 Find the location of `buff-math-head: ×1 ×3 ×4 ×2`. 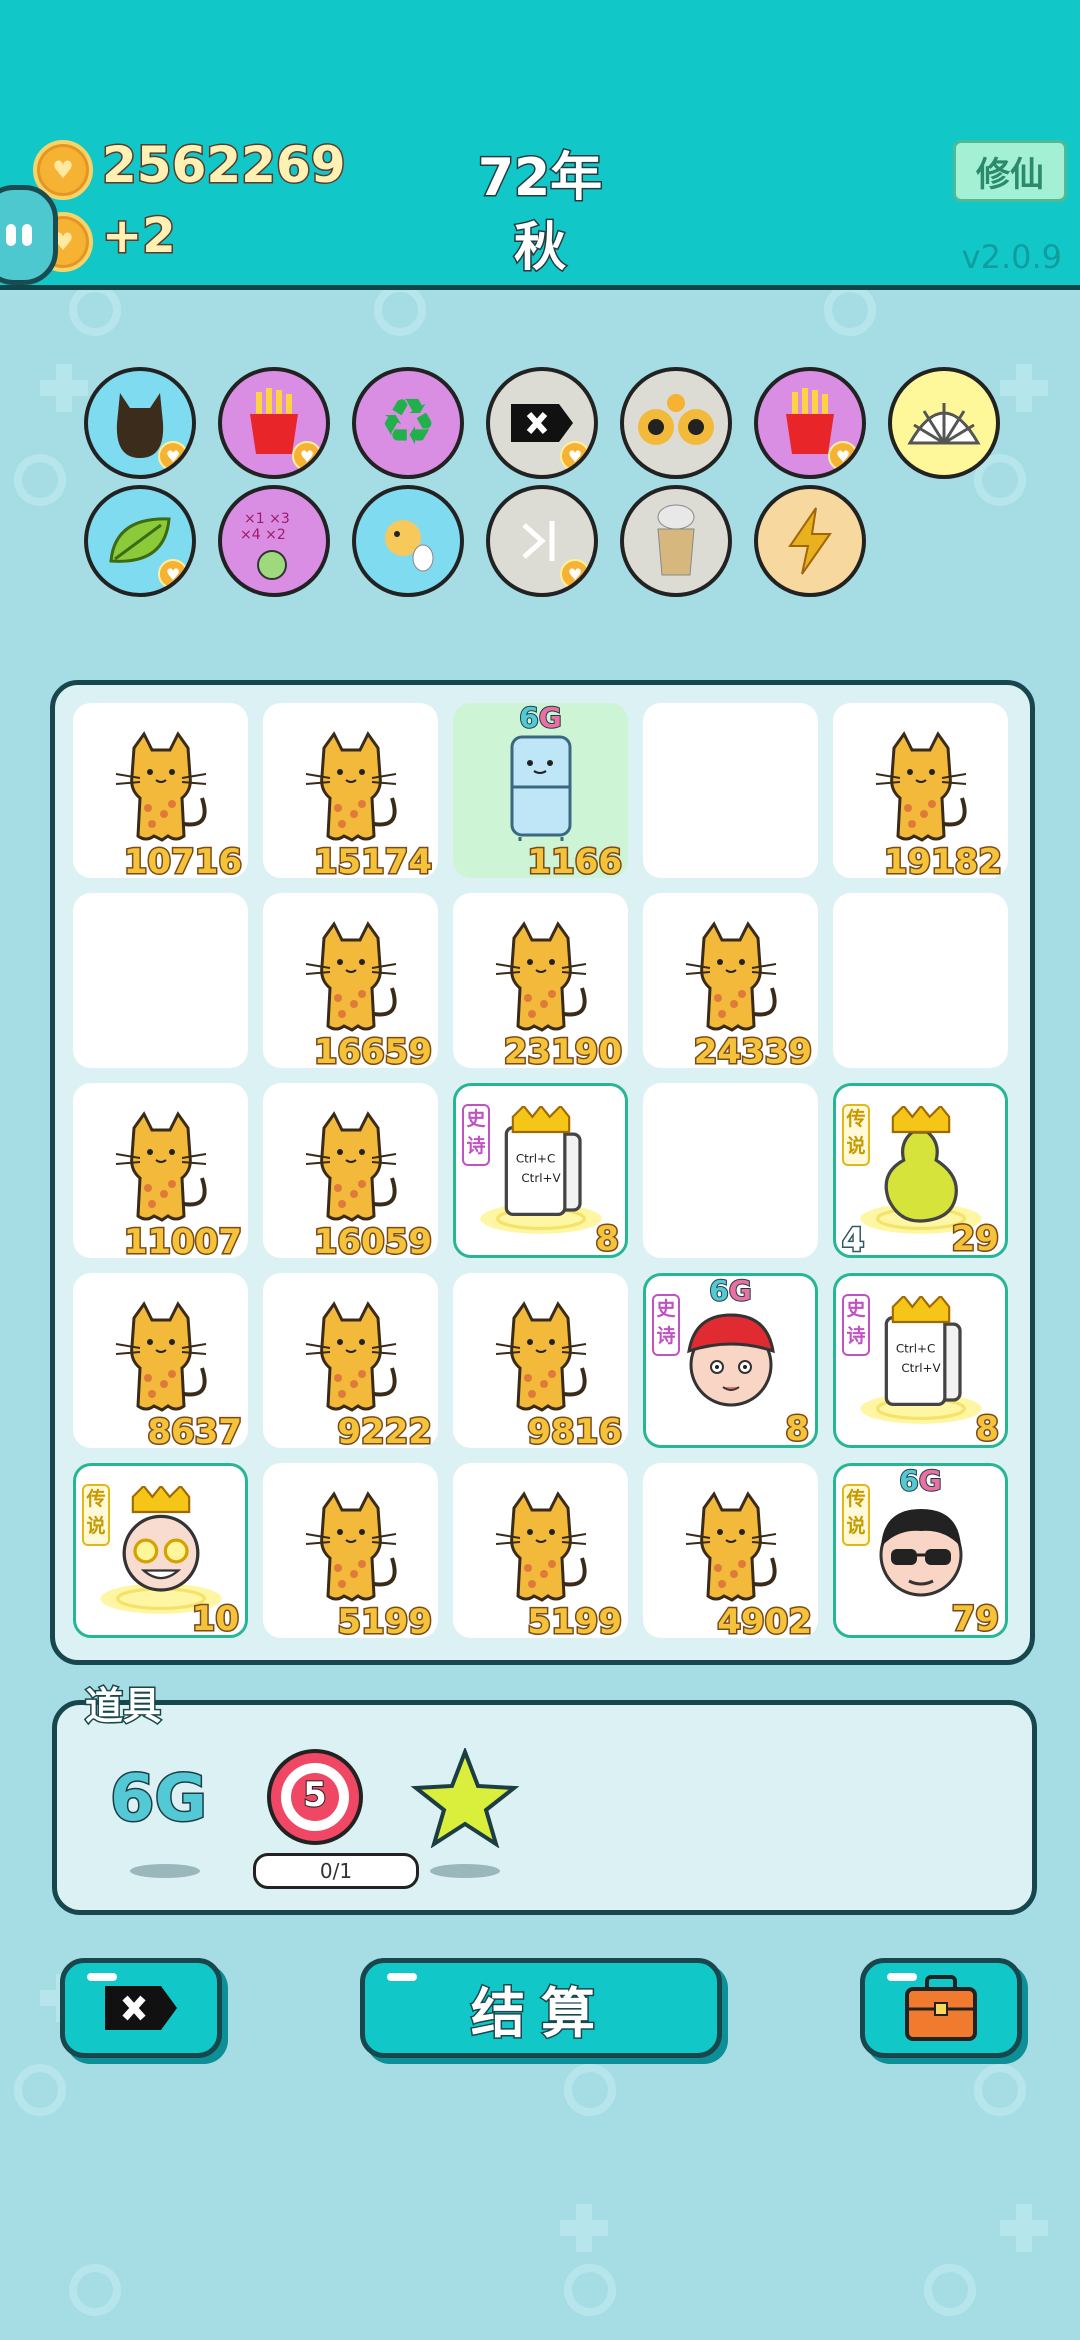

buff-math-head: ×1 ×3 ×4 ×2 is located at coordinates (274, 541).